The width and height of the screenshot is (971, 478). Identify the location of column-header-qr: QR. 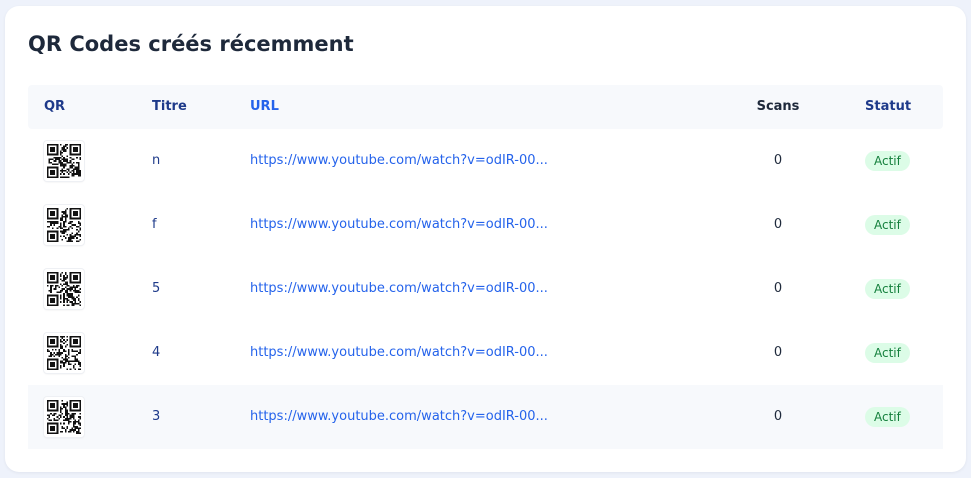
(55, 106).